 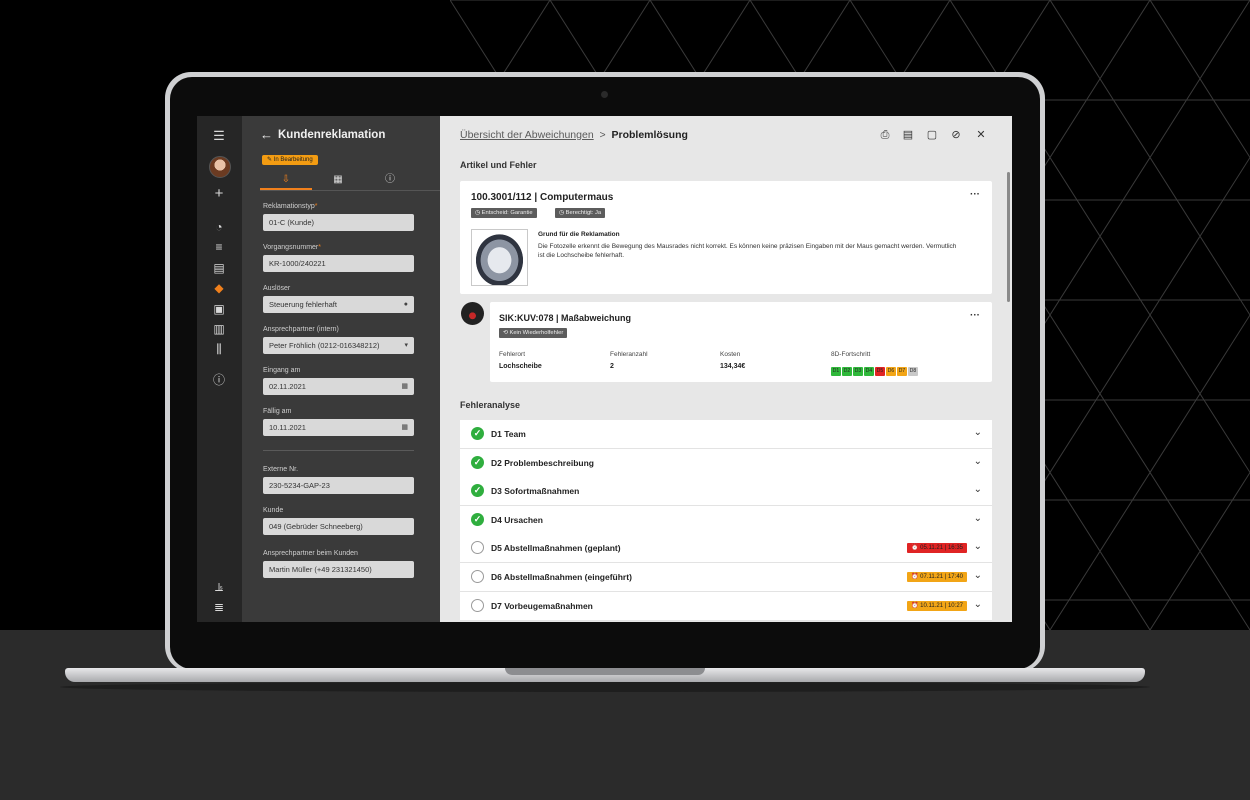 I want to click on info-icon: ⓘ, so click(x=219, y=380).